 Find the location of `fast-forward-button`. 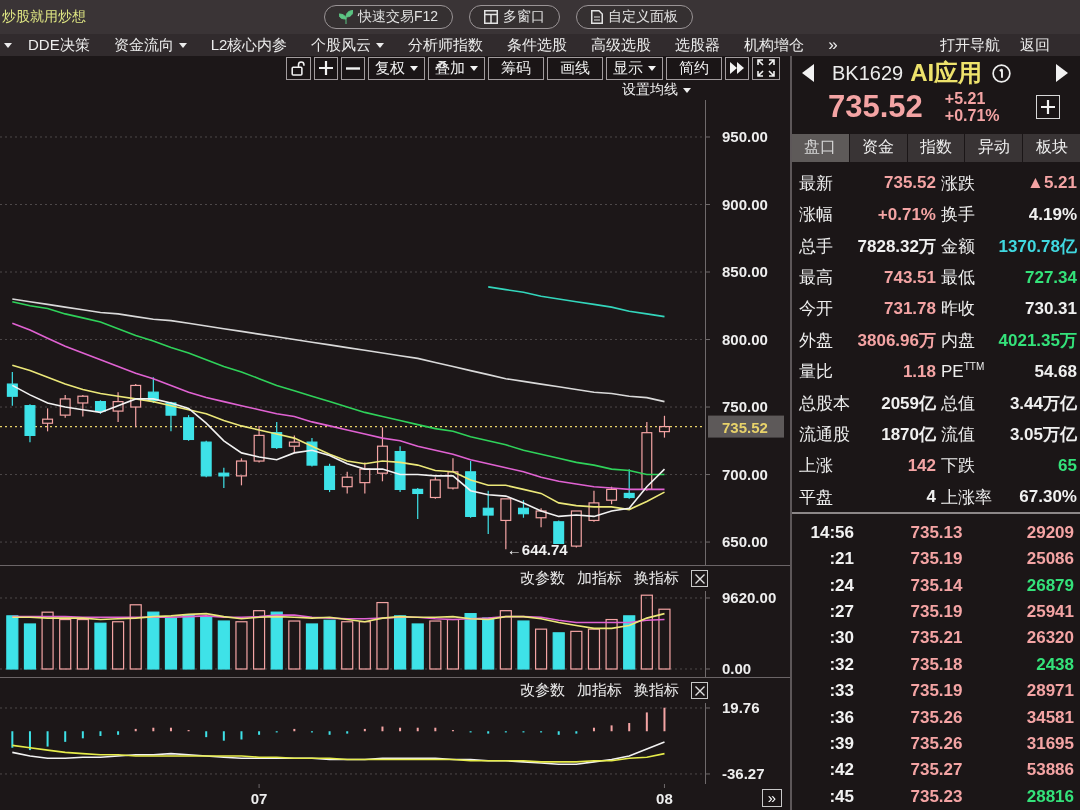

fast-forward-button is located at coordinates (737, 68).